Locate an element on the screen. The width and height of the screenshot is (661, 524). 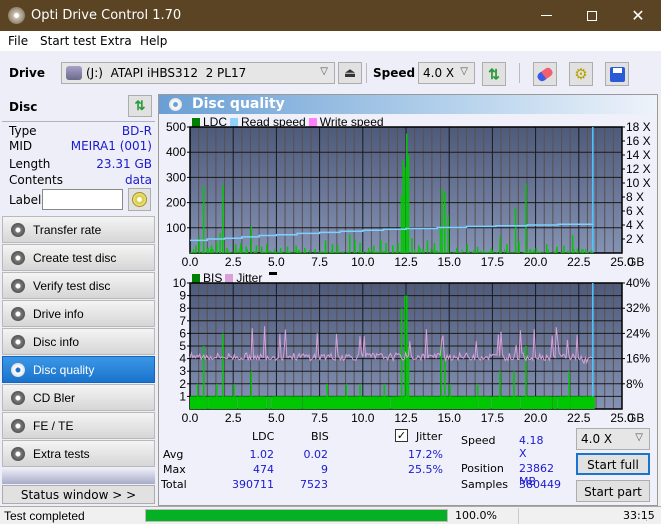
stats-avg-label: Avg is located at coordinates (173, 454).